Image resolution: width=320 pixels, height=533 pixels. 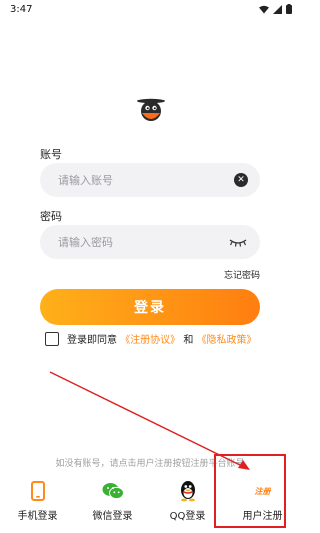 I want to click on bottom-login-options: 手机登录 微信登录 QQ登录 注册 用户注册, so click(x=150, y=501).